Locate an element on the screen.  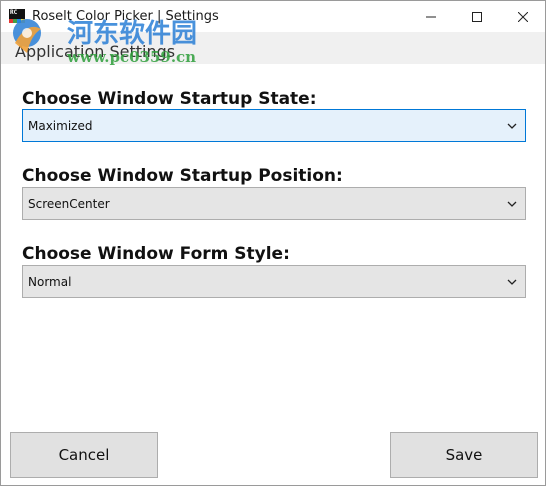
startup-state-dropdown: Maximized is located at coordinates (274, 125).